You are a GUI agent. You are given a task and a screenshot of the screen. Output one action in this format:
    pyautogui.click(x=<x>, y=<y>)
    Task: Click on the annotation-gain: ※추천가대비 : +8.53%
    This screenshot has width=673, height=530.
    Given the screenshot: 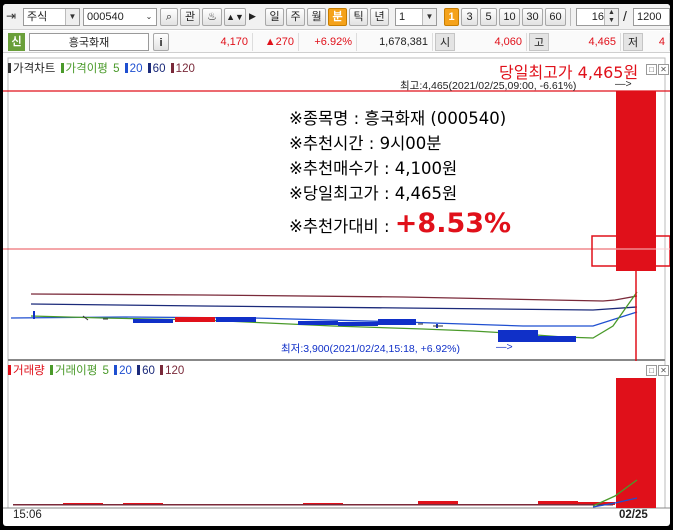 What is the action you would take?
    pyautogui.click(x=400, y=223)
    